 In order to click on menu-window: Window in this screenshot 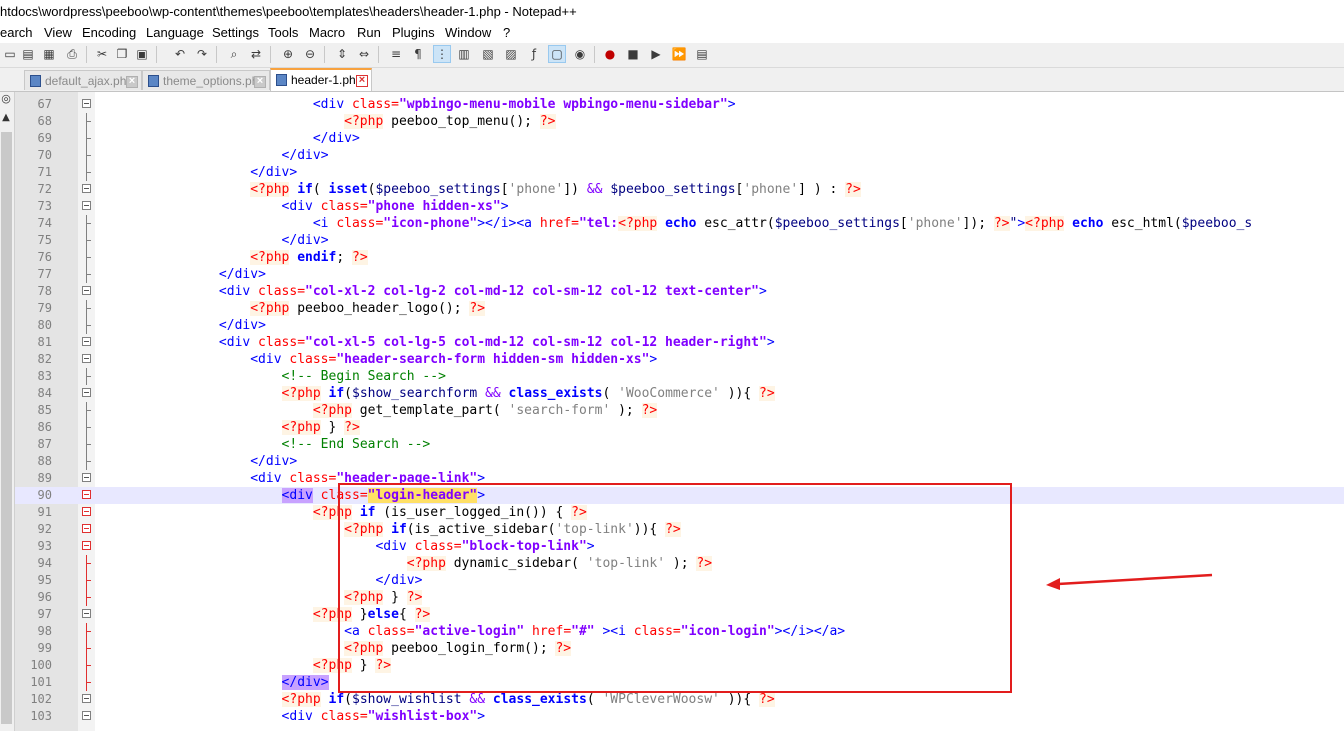, I will do `click(468, 33)`.